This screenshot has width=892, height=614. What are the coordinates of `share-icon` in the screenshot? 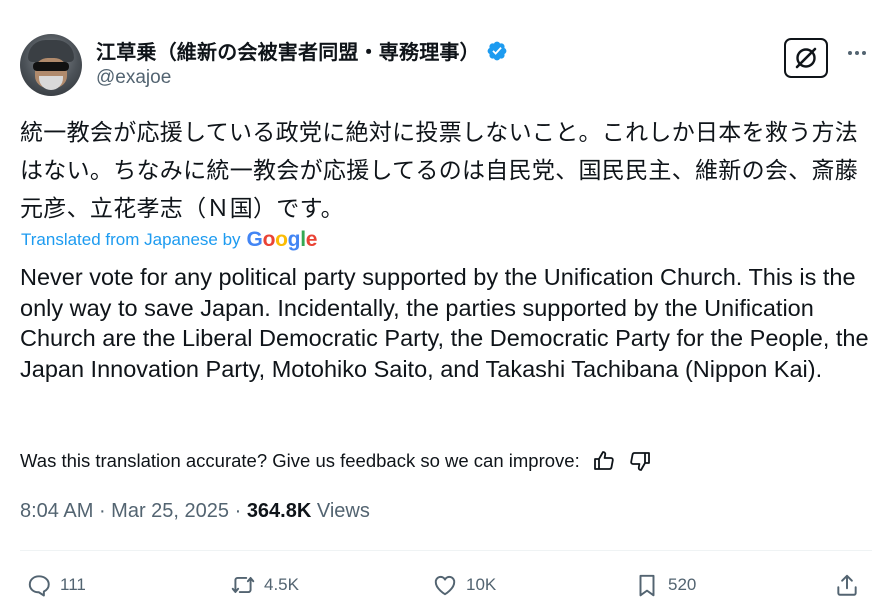 It's located at (847, 585).